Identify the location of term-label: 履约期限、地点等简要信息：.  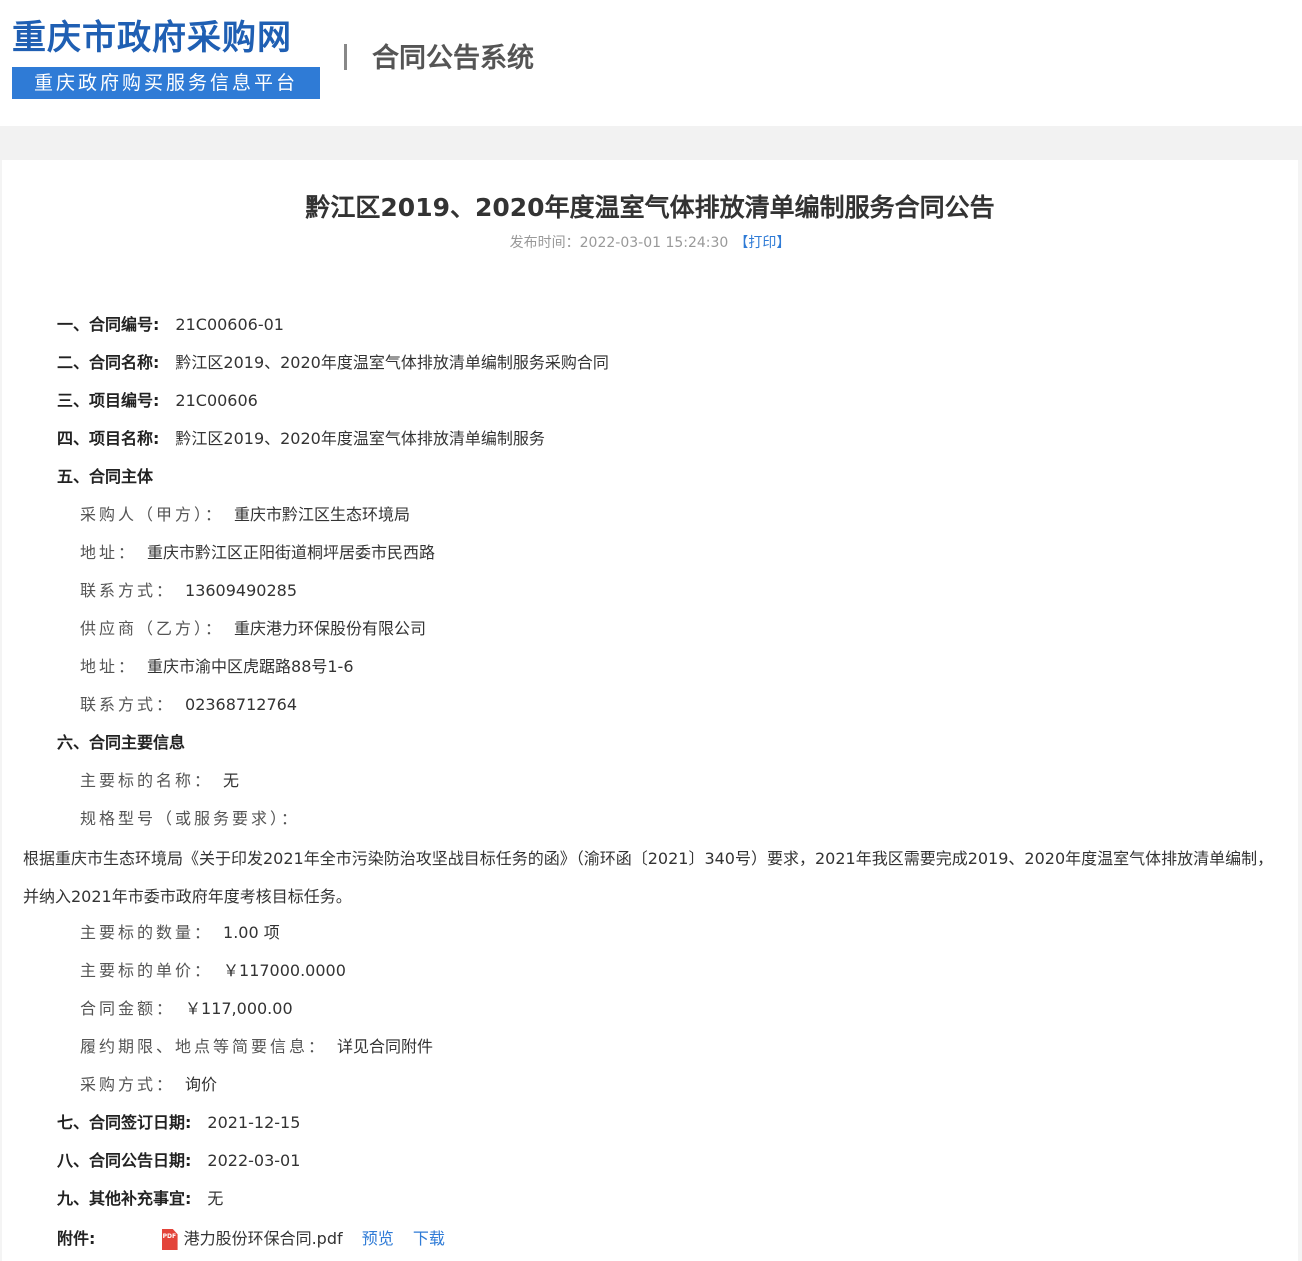
(204, 1046).